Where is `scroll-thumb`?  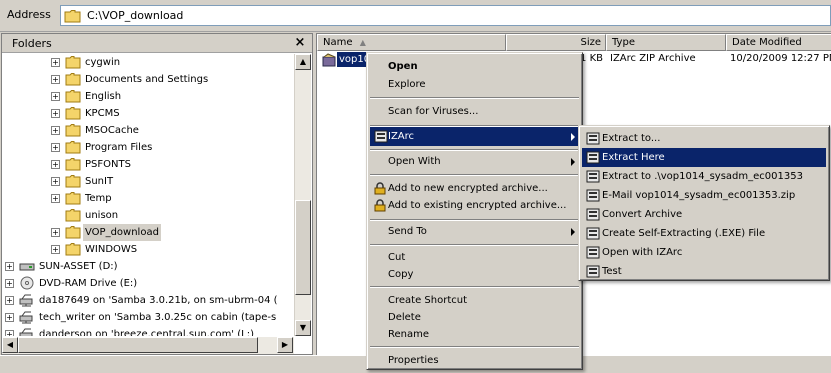
scroll-thumb is located at coordinates (303, 247).